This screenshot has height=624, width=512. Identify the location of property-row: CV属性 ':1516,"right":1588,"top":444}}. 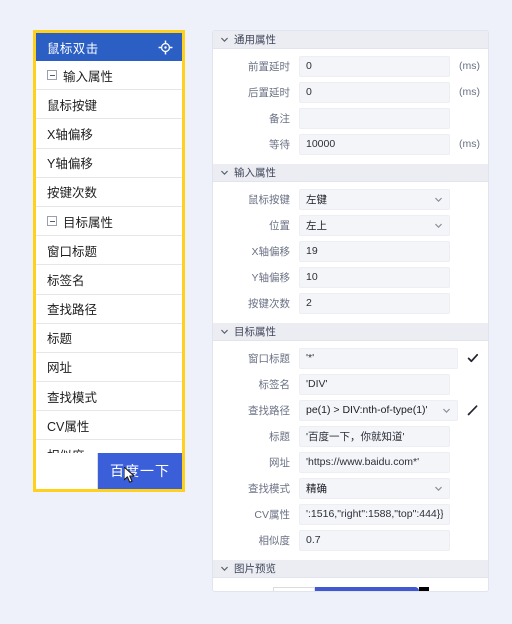
(350, 514).